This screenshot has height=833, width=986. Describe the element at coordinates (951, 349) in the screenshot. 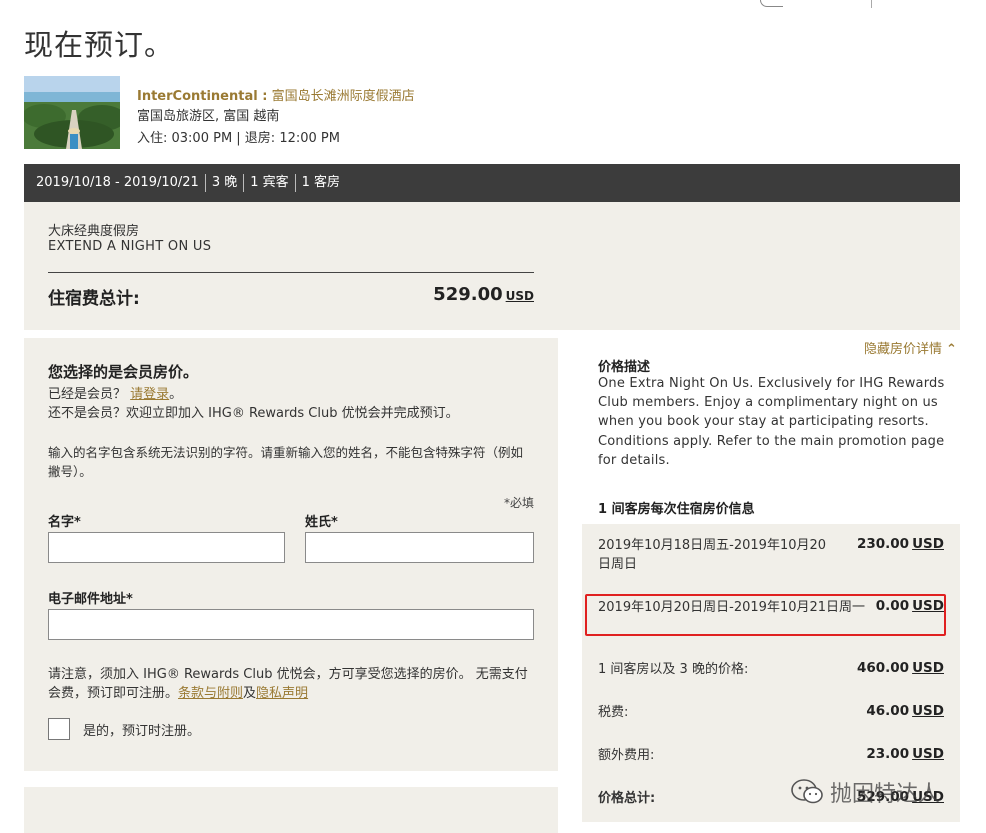

I see `chevron-up-icon: ⌃` at that location.